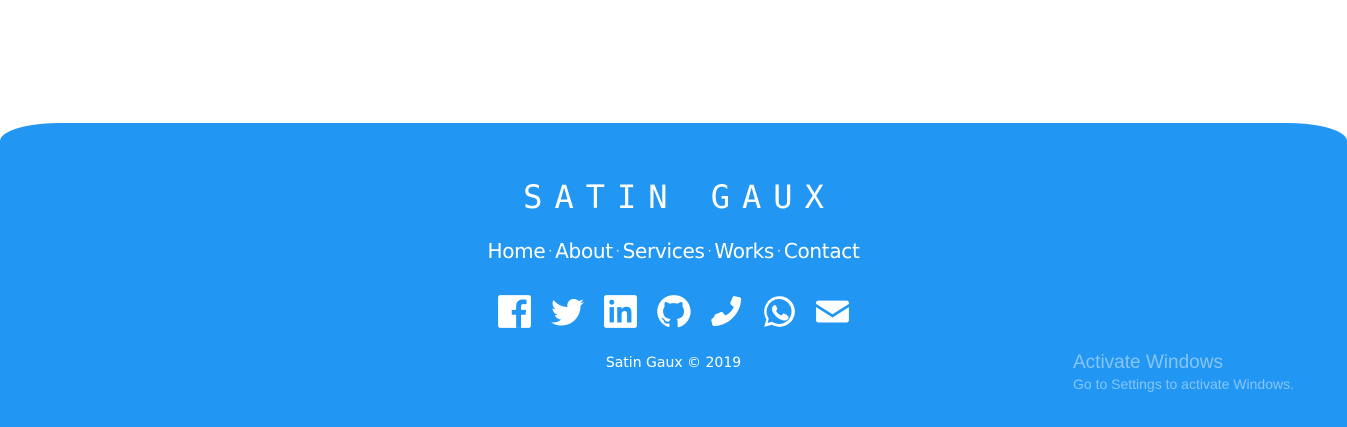 This screenshot has height=427, width=1347. What do you see at coordinates (1148, 362) in the screenshot?
I see `watermark-title: Activate Windows` at bounding box center [1148, 362].